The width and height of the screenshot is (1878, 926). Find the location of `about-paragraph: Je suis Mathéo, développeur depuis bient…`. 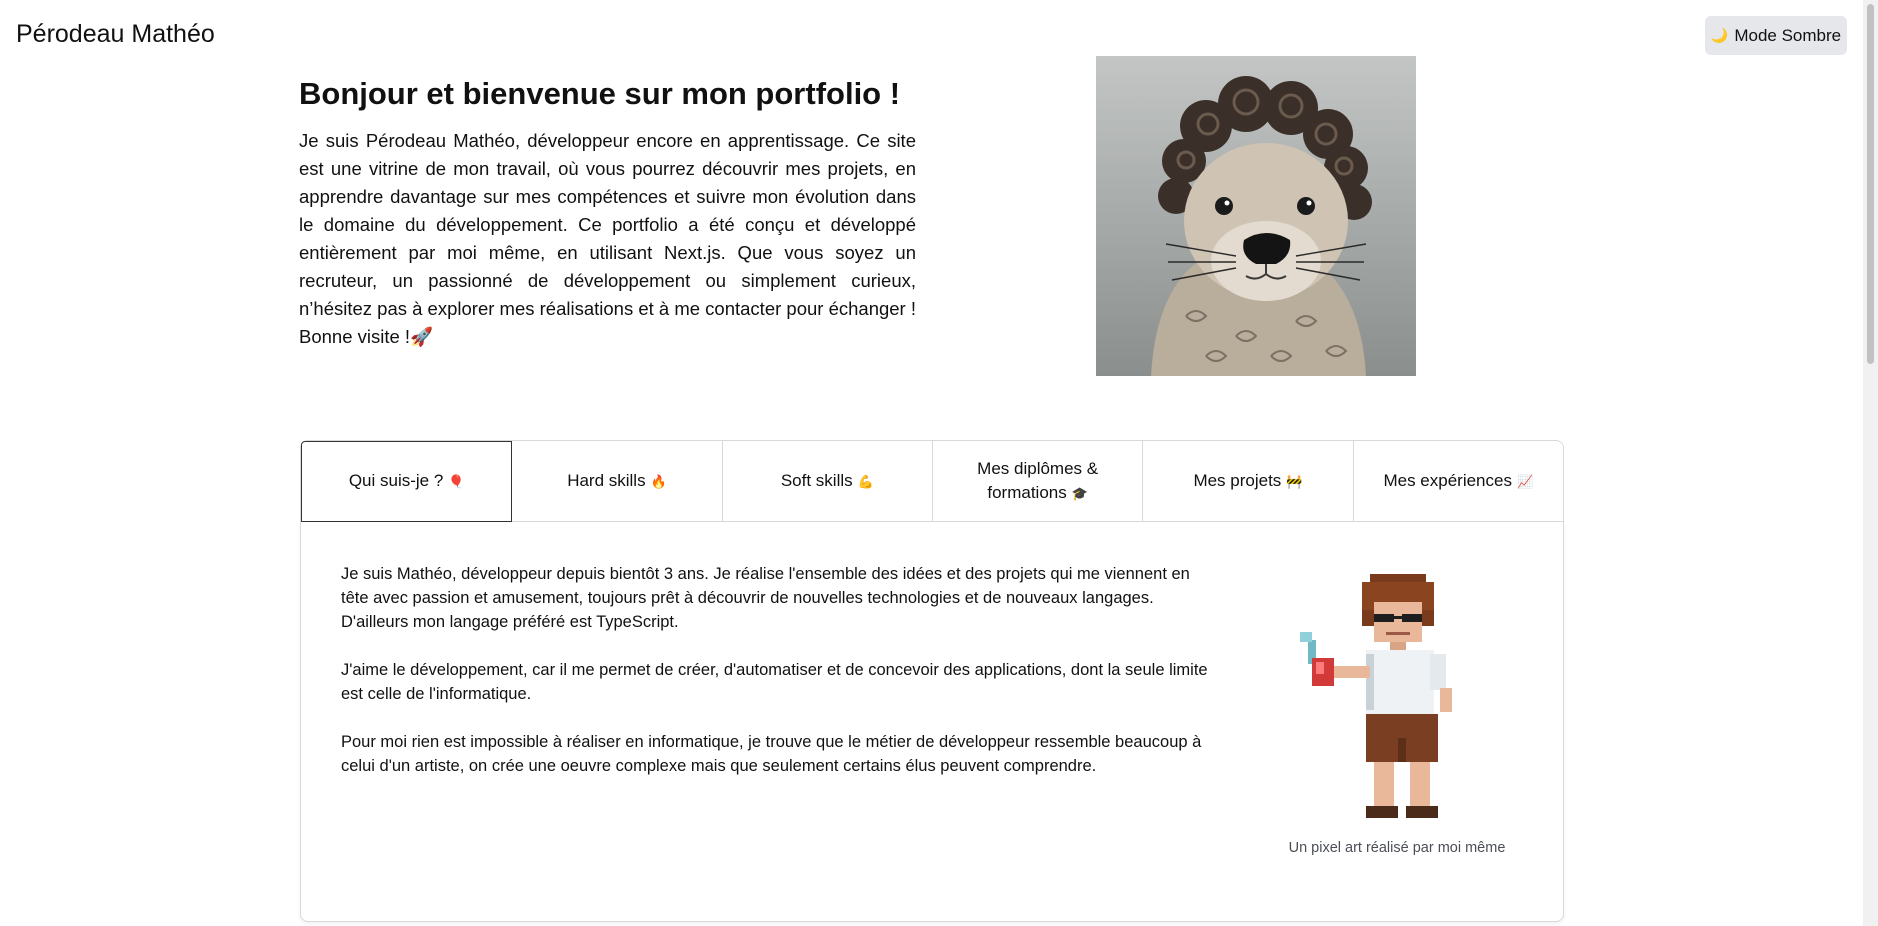

about-paragraph: Je suis Mathéo, développeur depuis bient… is located at coordinates (765, 598).